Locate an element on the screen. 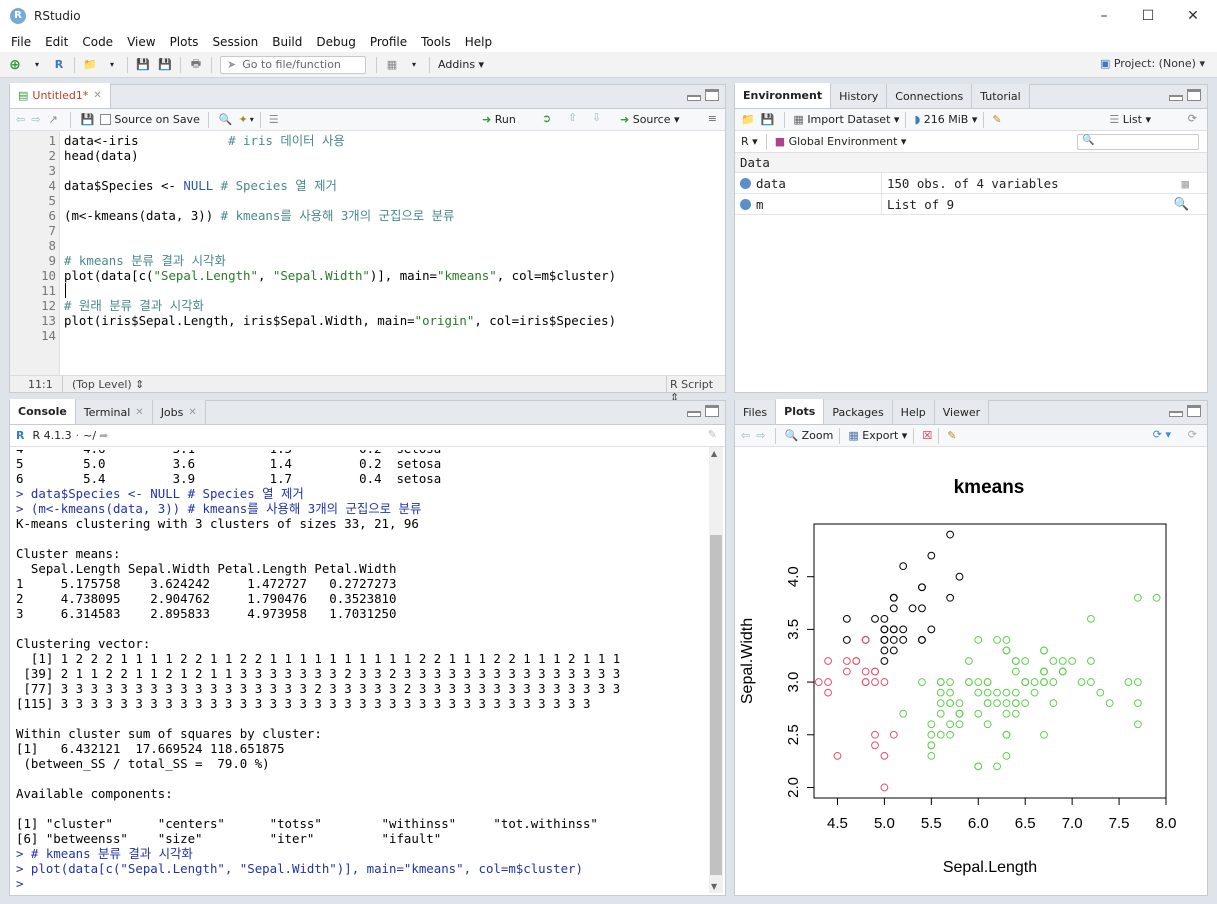 The width and height of the screenshot is (1217, 904). clear-console-icon: ✎ is located at coordinates (712, 434).